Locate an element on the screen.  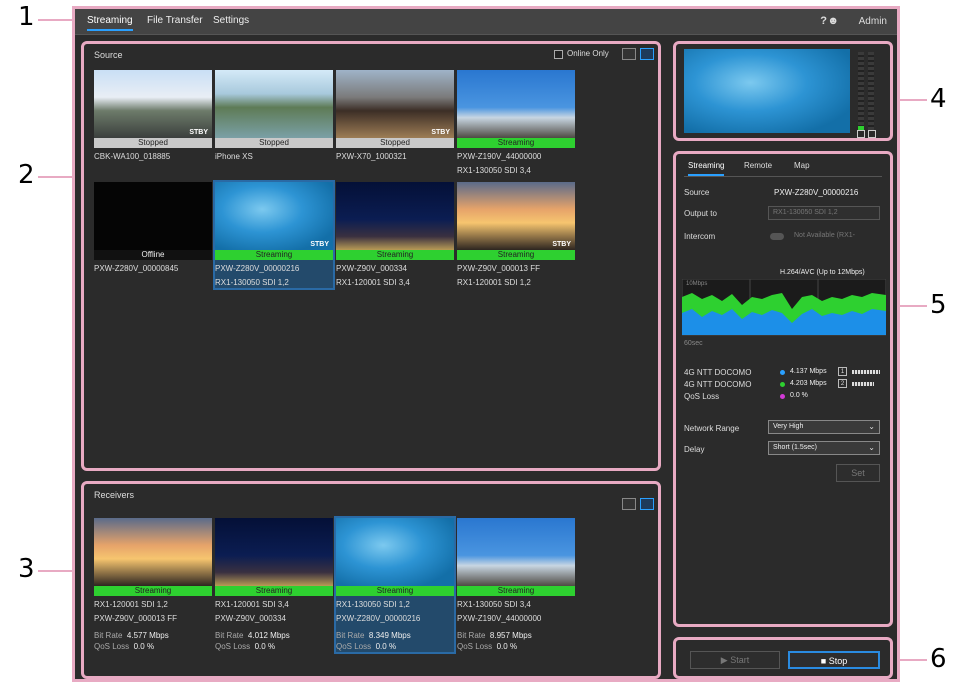
receiver-name: RX1-120001 SDI 3,4 is located at coordinates (252, 604).